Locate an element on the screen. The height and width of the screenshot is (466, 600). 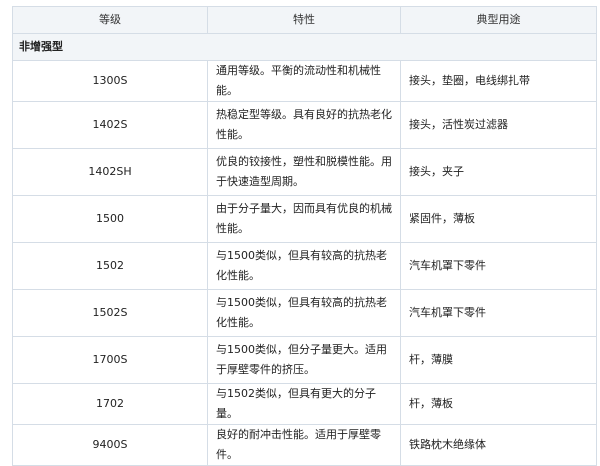
table-row: 1502S 与1500类似，但具有较高的抗热老化性能。 汽车机罩下零件 is located at coordinates (304, 313).